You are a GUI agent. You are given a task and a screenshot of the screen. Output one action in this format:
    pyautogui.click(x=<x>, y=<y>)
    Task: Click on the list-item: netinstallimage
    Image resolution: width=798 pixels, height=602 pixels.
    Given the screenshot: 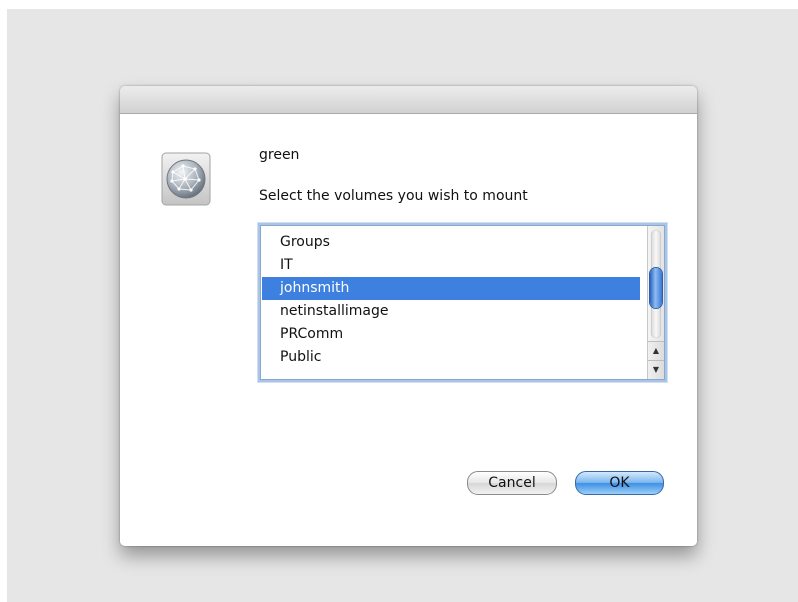 What is the action you would take?
    pyautogui.click(x=451, y=311)
    